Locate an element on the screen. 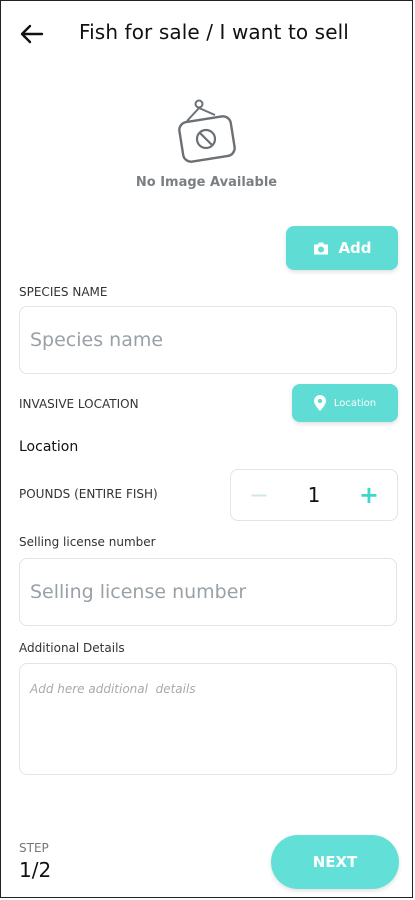 The image size is (415, 900). invasive-location-label: INVASIVE LOCATION is located at coordinates (79, 404).